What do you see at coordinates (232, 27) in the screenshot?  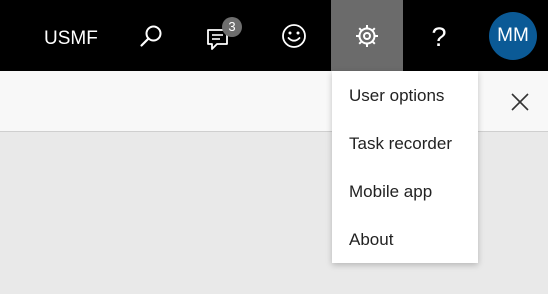 I see `notification-badge: 3` at bounding box center [232, 27].